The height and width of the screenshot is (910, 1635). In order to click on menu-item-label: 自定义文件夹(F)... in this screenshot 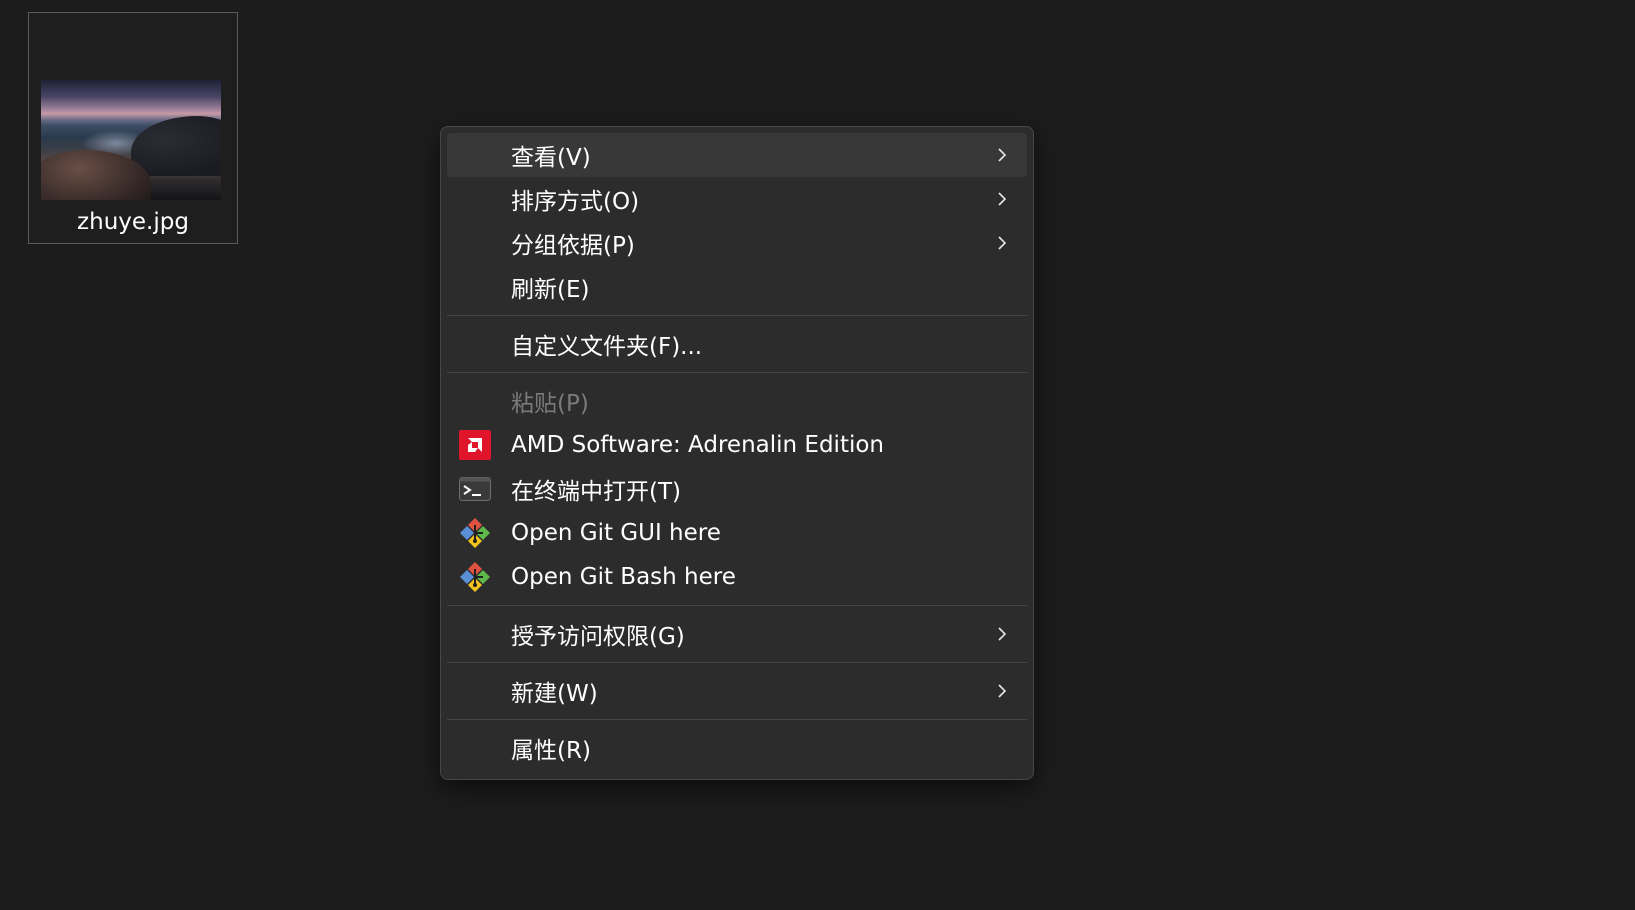, I will do `click(607, 347)`.